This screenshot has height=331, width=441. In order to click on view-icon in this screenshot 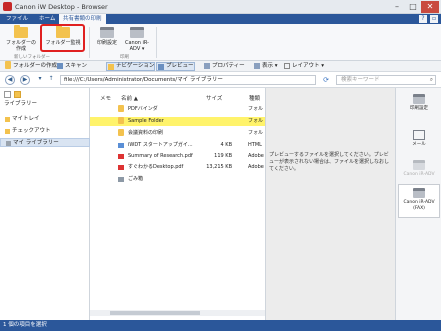, I will do `click(257, 66)`.